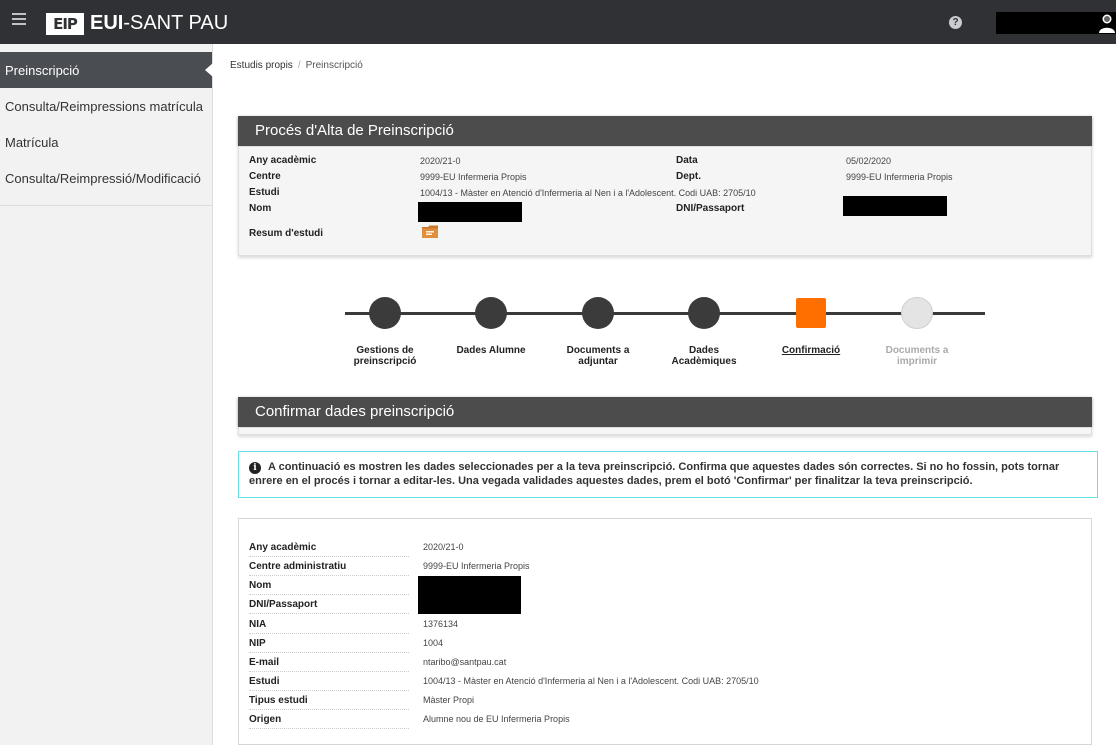 Image resolution: width=1116 pixels, height=745 pixels. I want to click on centre-label: Centre, so click(265, 176).